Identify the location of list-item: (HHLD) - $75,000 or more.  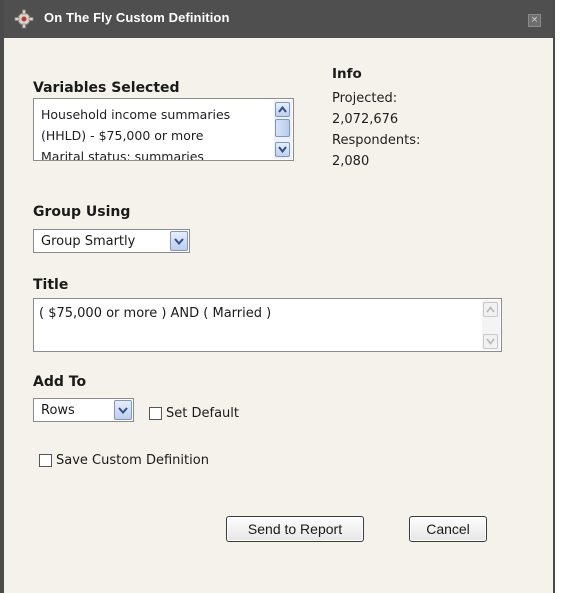
(153, 135).